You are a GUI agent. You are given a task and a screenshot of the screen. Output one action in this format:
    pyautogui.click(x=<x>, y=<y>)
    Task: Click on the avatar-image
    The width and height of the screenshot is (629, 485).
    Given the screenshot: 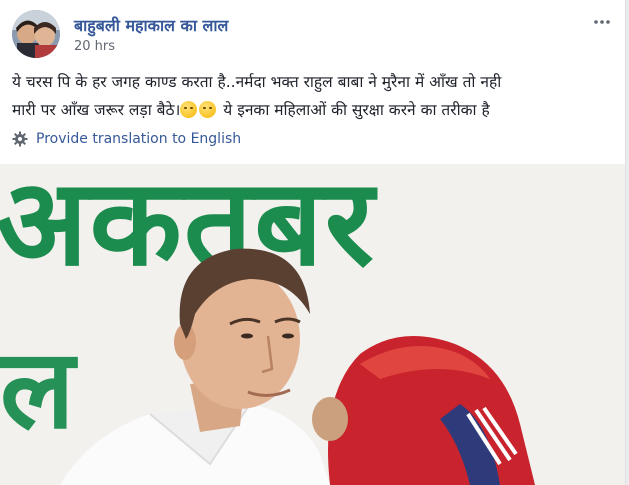 What is the action you would take?
    pyautogui.click(x=36, y=34)
    